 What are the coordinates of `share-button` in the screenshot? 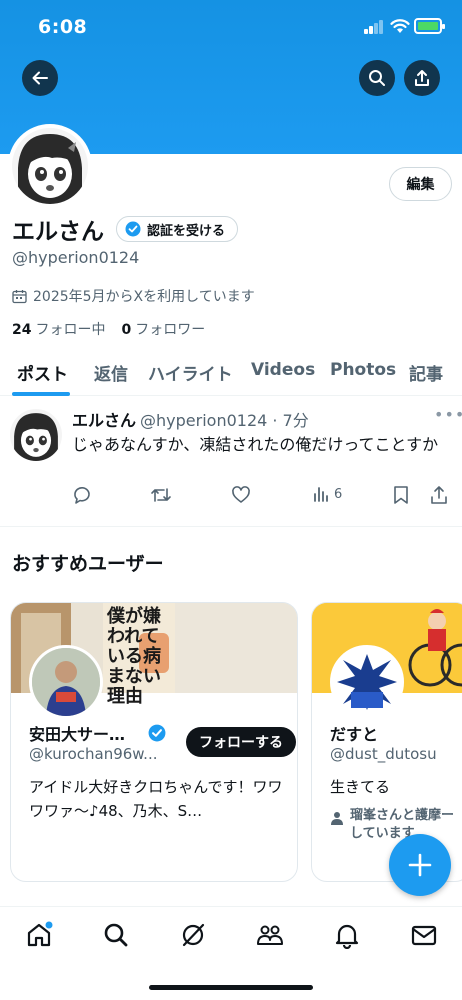 It's located at (422, 78).